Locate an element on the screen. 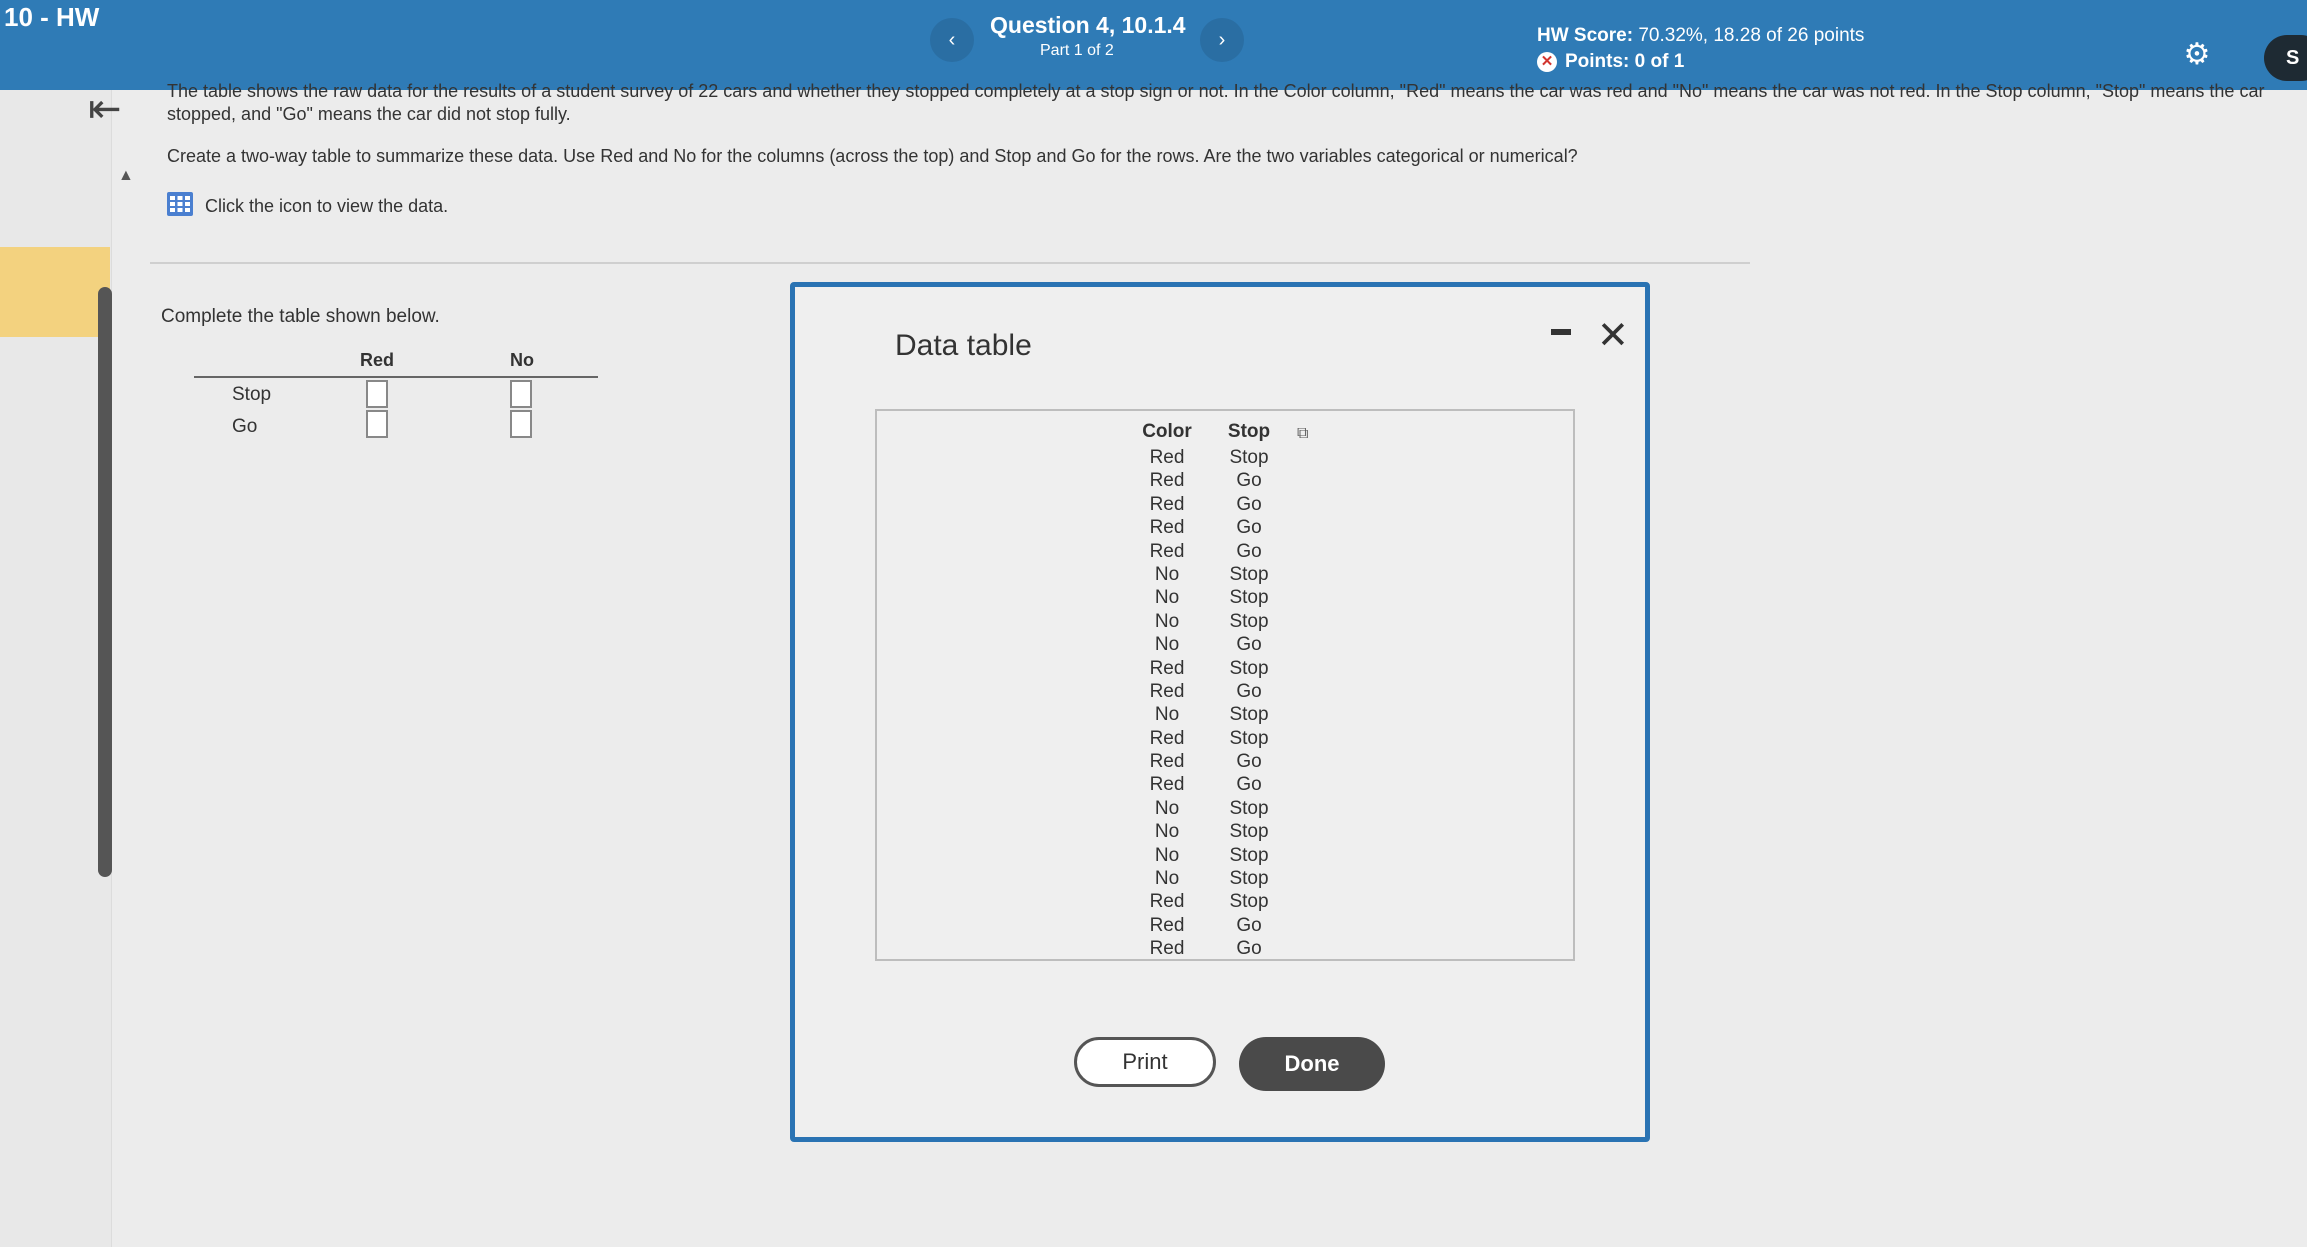  hw-score-value: 70.32%, 18.28 of 26 points is located at coordinates (1751, 35).